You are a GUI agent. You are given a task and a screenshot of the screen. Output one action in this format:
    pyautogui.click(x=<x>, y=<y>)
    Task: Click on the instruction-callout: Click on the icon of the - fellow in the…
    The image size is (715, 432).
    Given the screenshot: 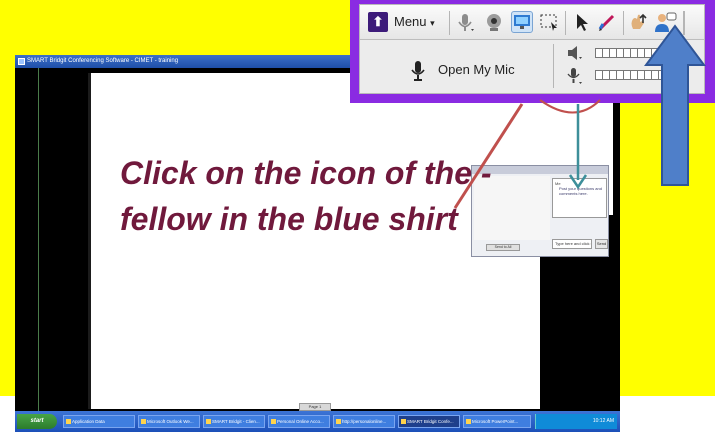 What is the action you would take?
    pyautogui.click(x=330, y=196)
    